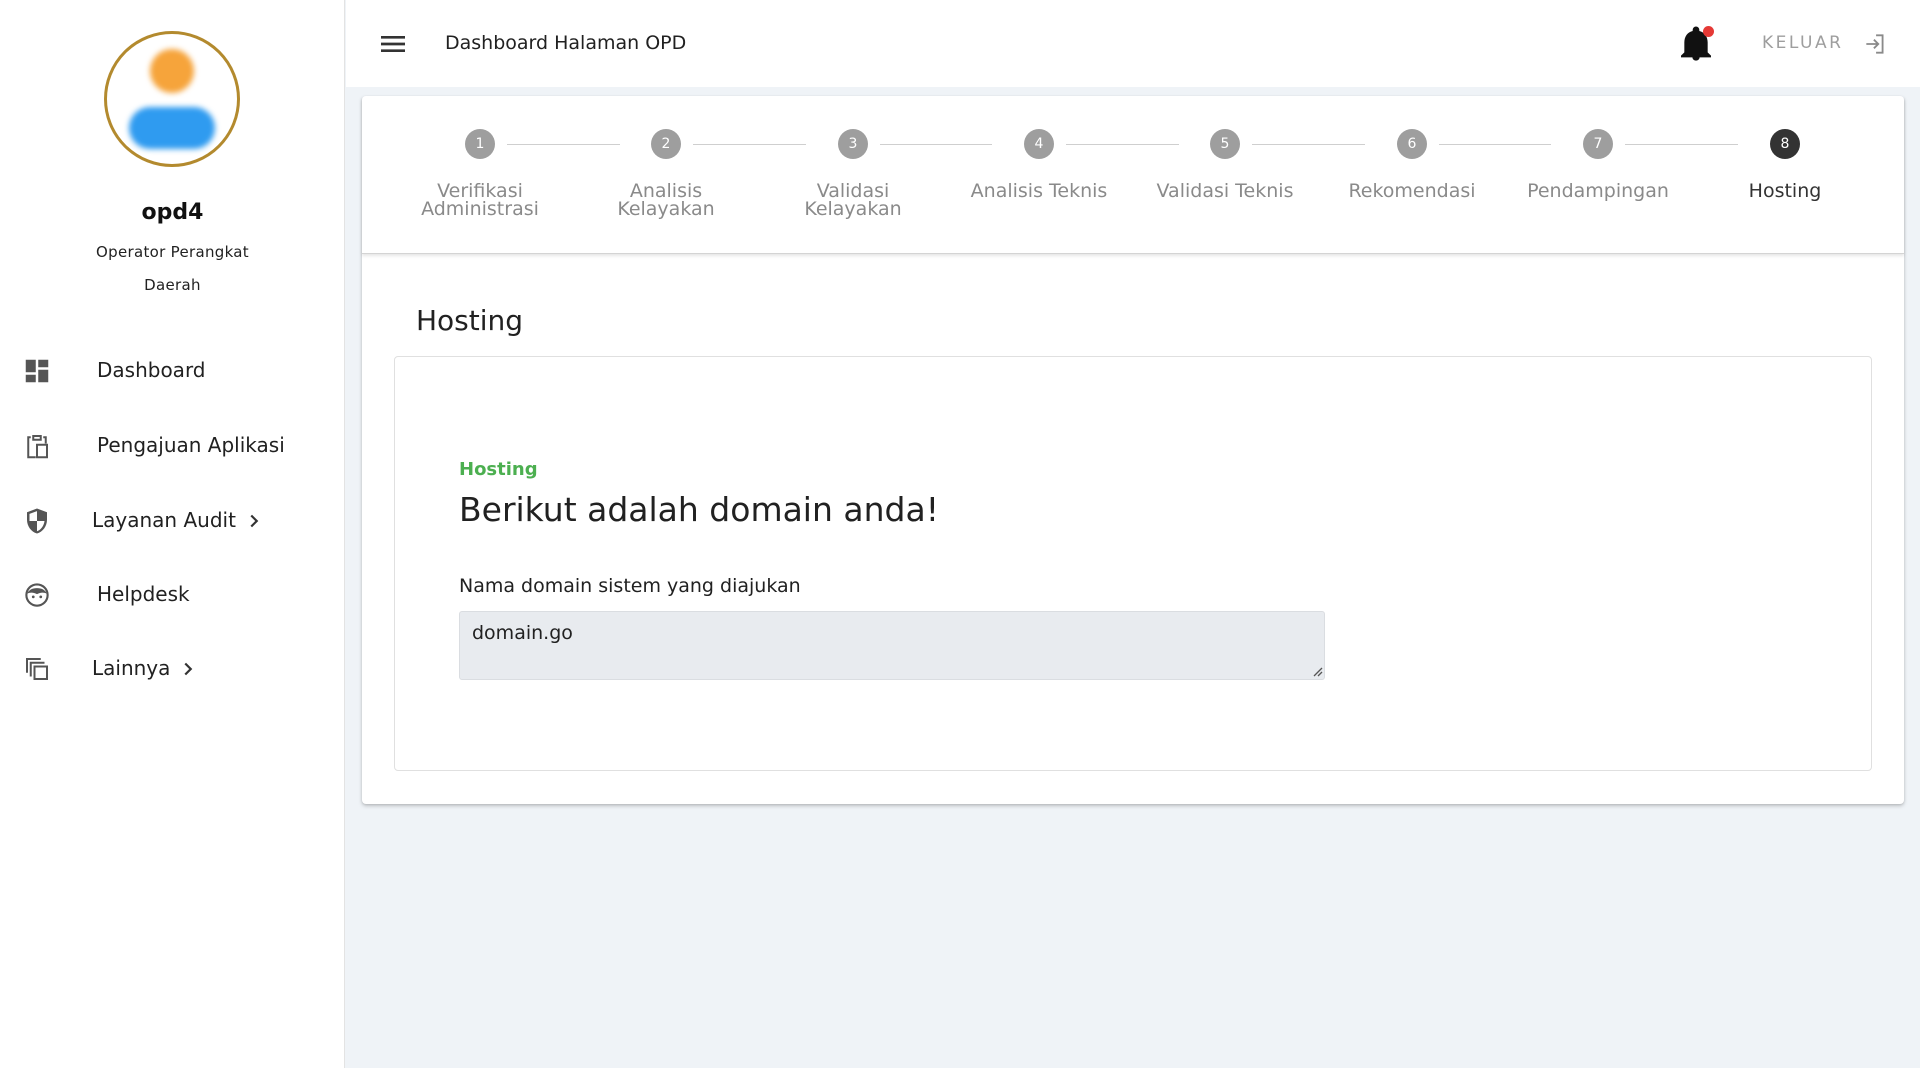 This screenshot has height=1068, width=1920. I want to click on panel-kicker: Hosting, so click(498, 469).